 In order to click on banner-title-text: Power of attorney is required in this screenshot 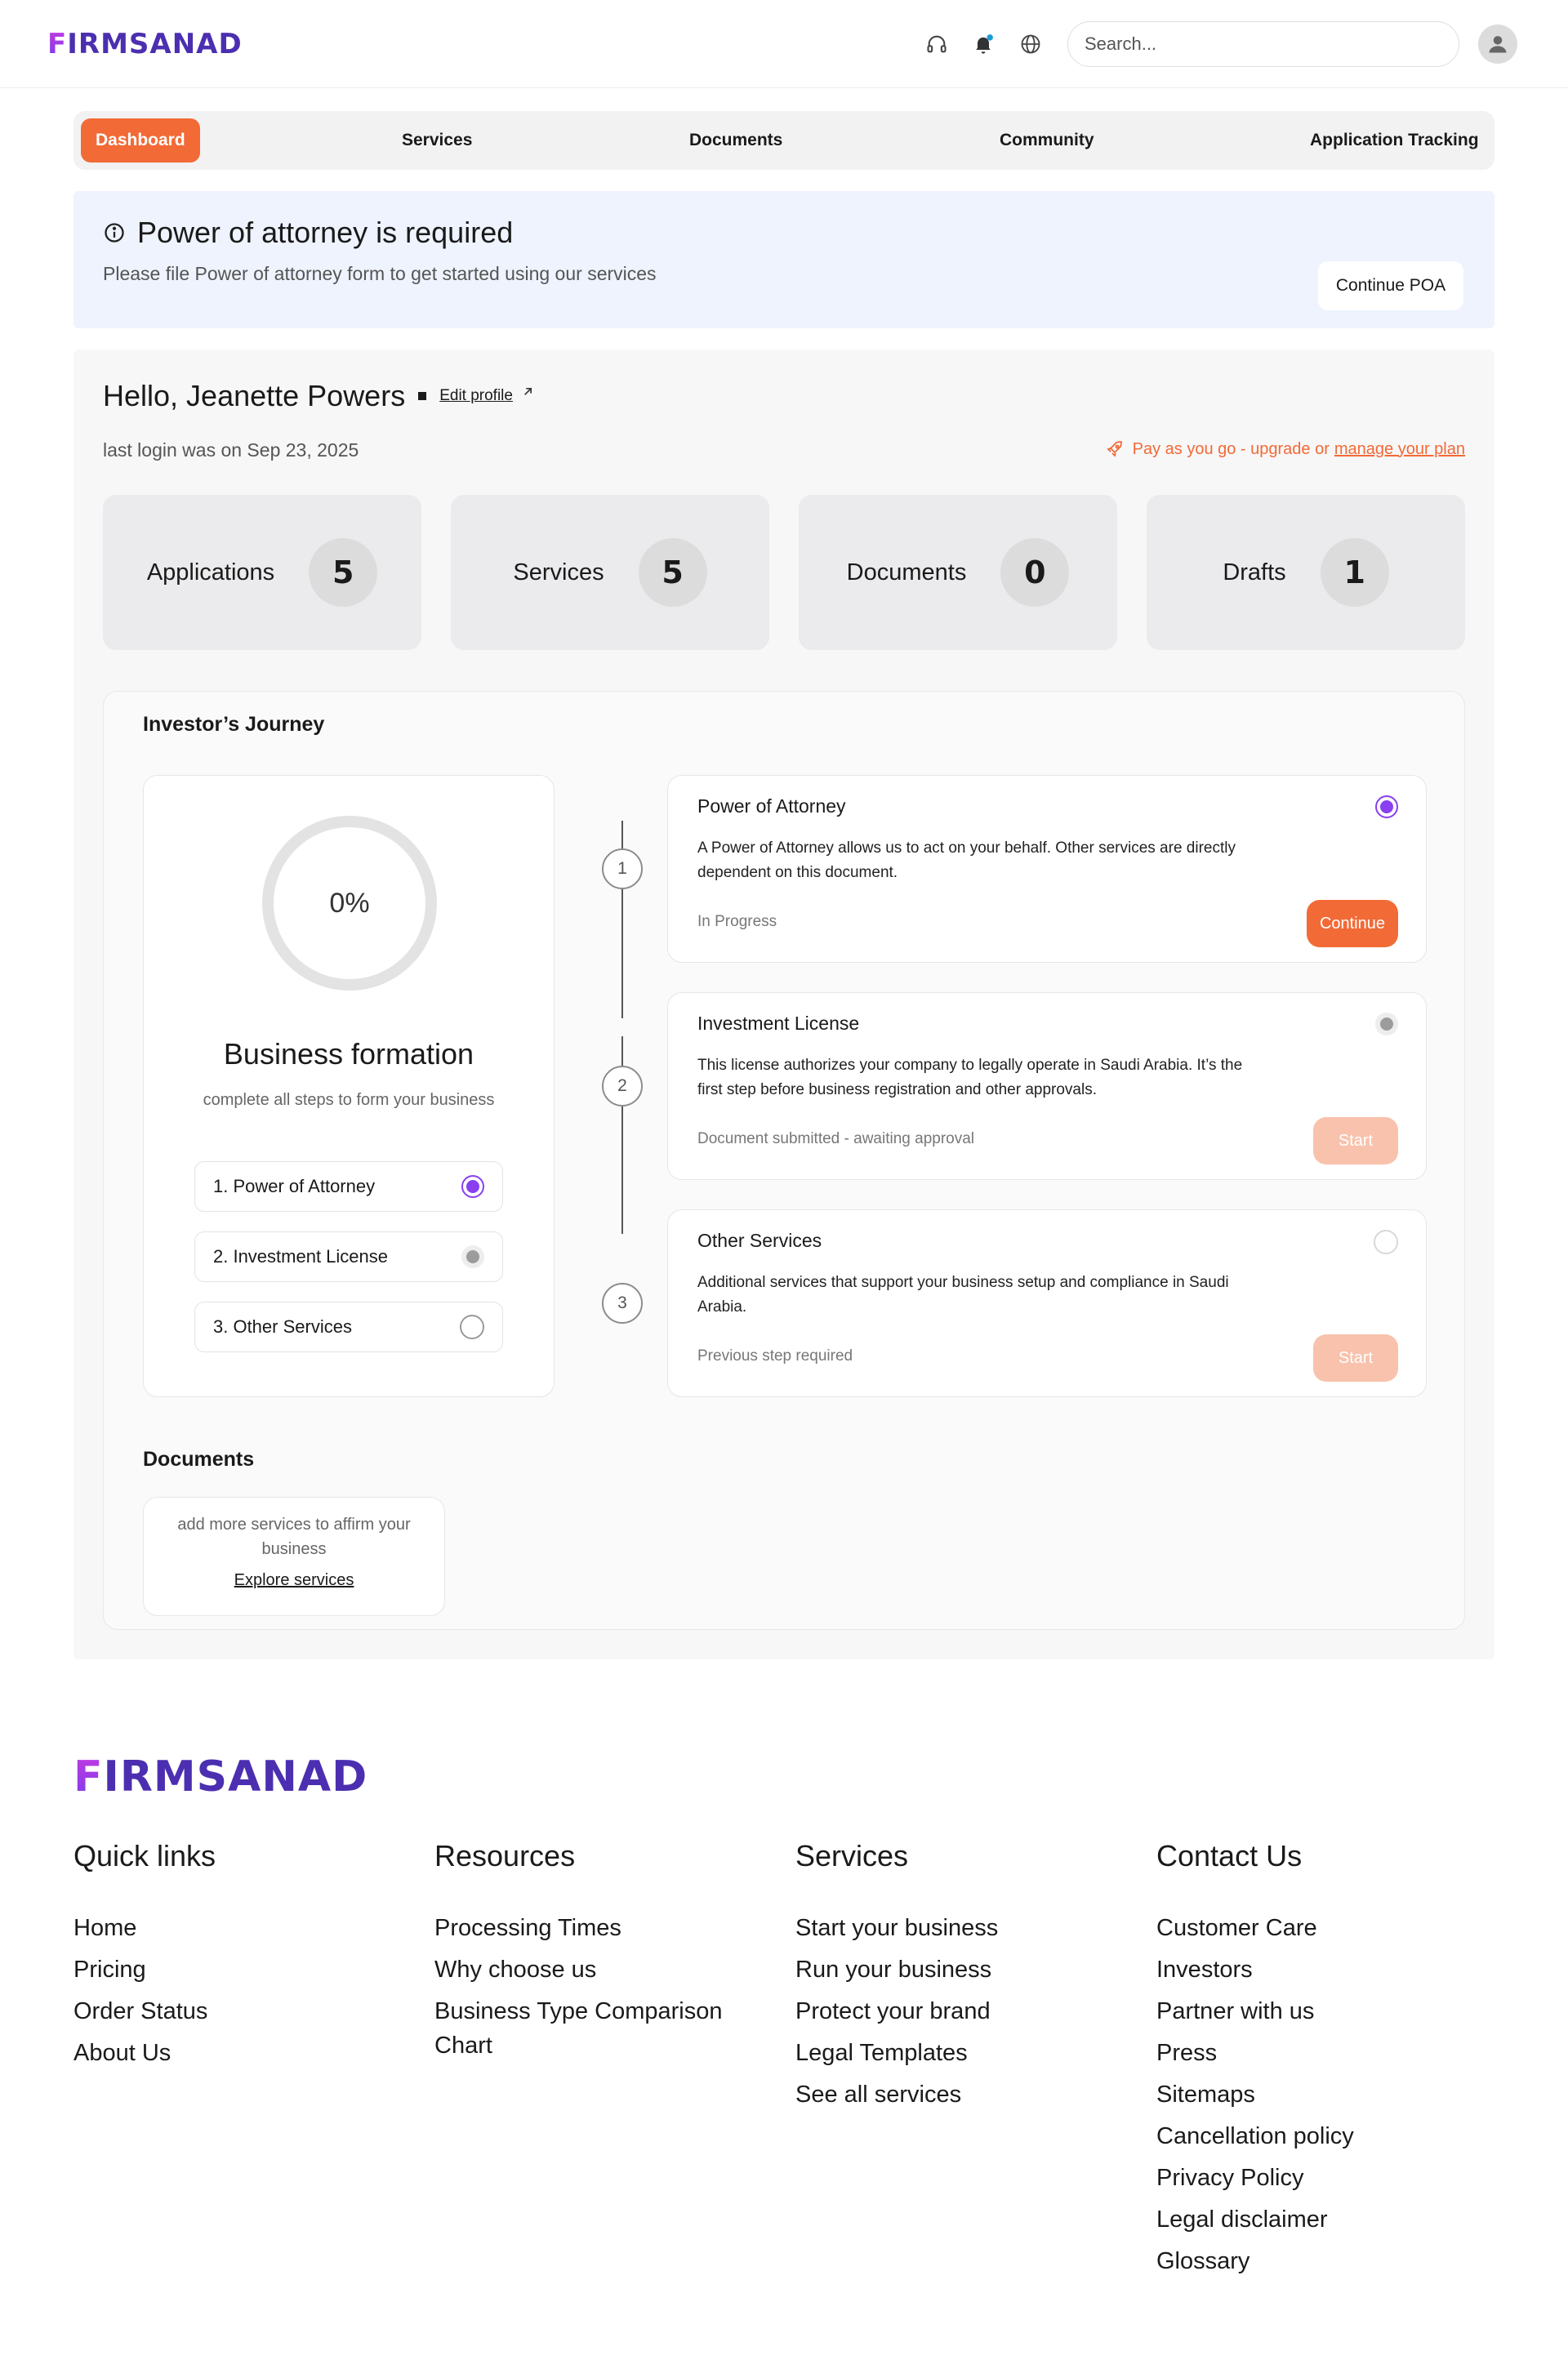, I will do `click(325, 232)`.